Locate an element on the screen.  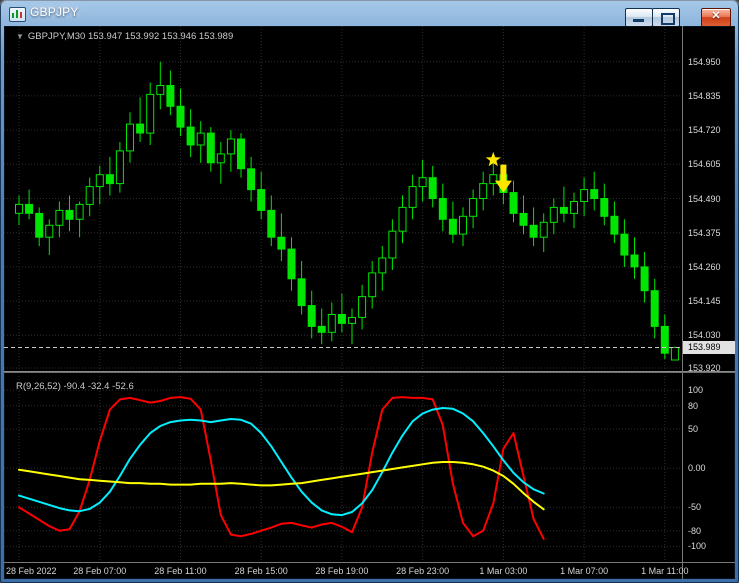
symbol-timeframe-label: GBPJPY,M30 is located at coordinates (56, 36).